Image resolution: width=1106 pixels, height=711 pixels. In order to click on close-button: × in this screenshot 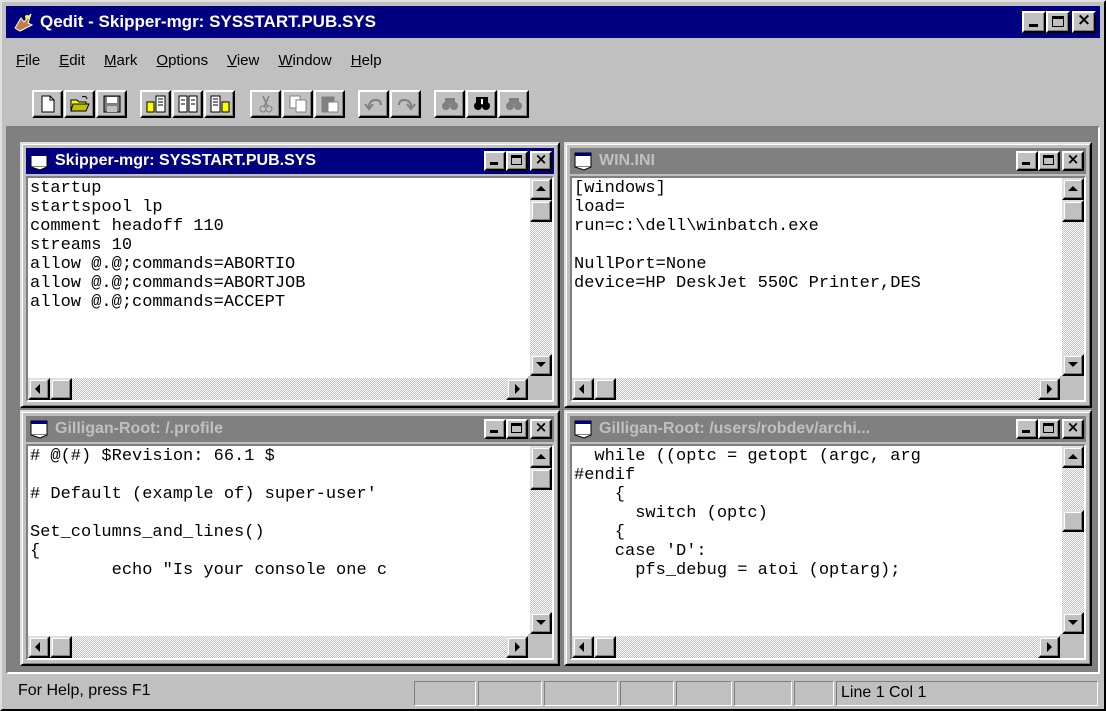, I will do `click(1084, 21)`.